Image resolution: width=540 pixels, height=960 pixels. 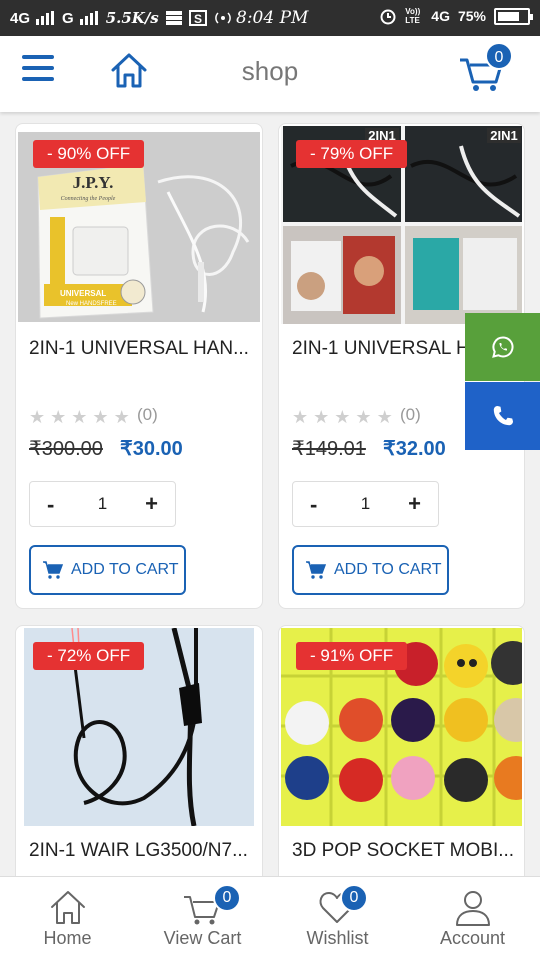 What do you see at coordinates (68, 18) in the screenshot?
I see `sim2-network: G` at bounding box center [68, 18].